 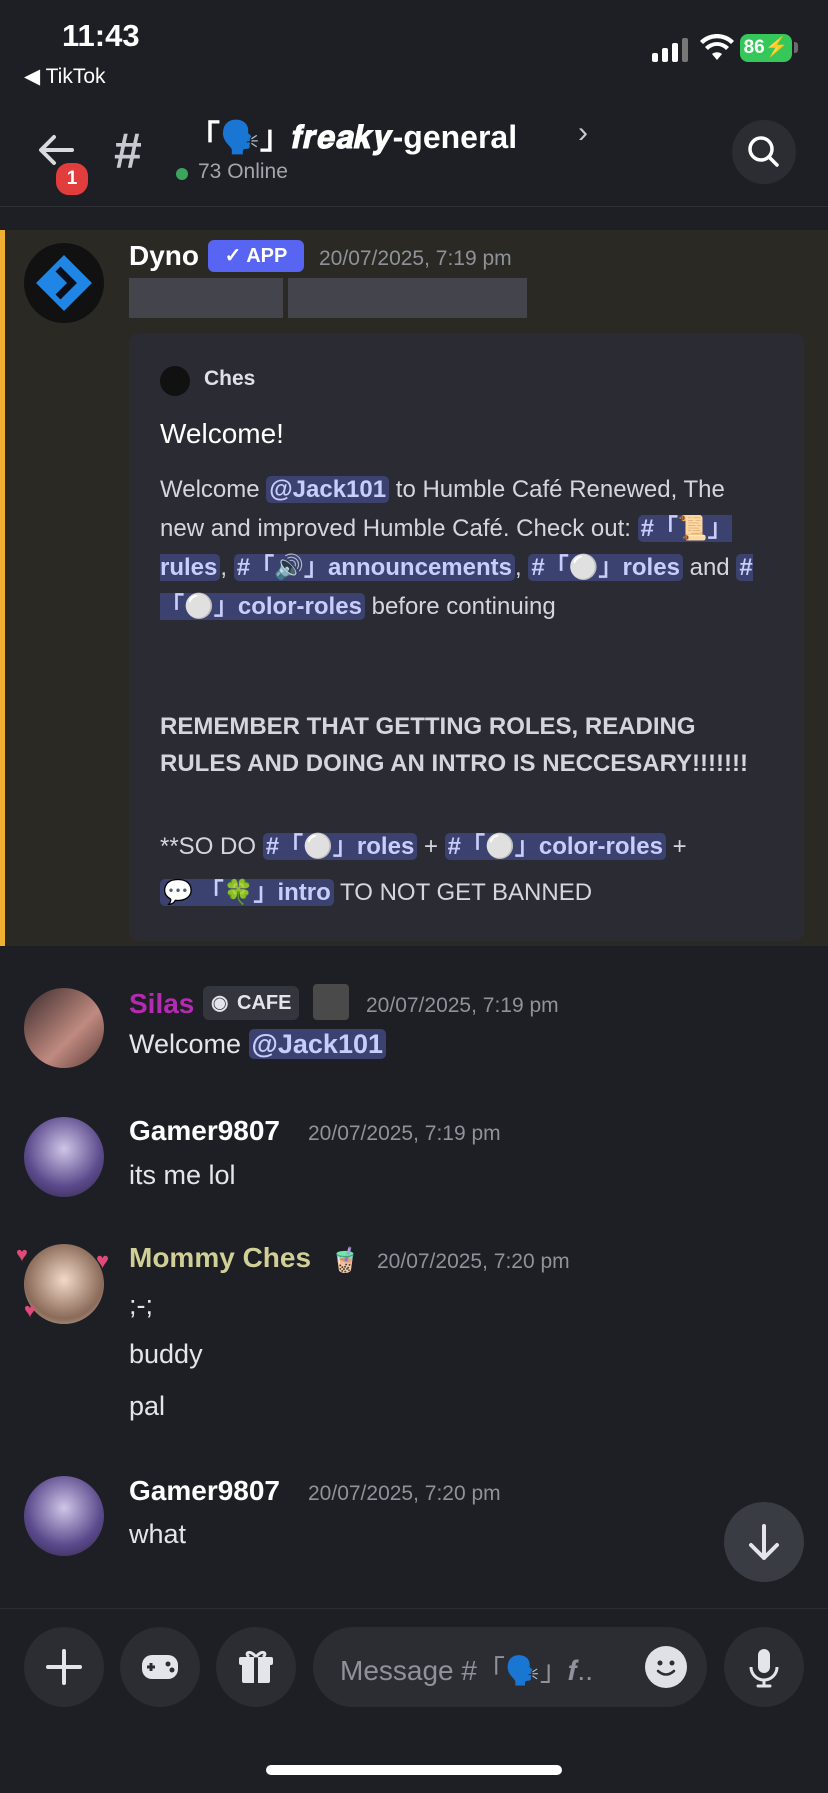 I want to click on gamepad-icon, so click(x=160, y=1667).